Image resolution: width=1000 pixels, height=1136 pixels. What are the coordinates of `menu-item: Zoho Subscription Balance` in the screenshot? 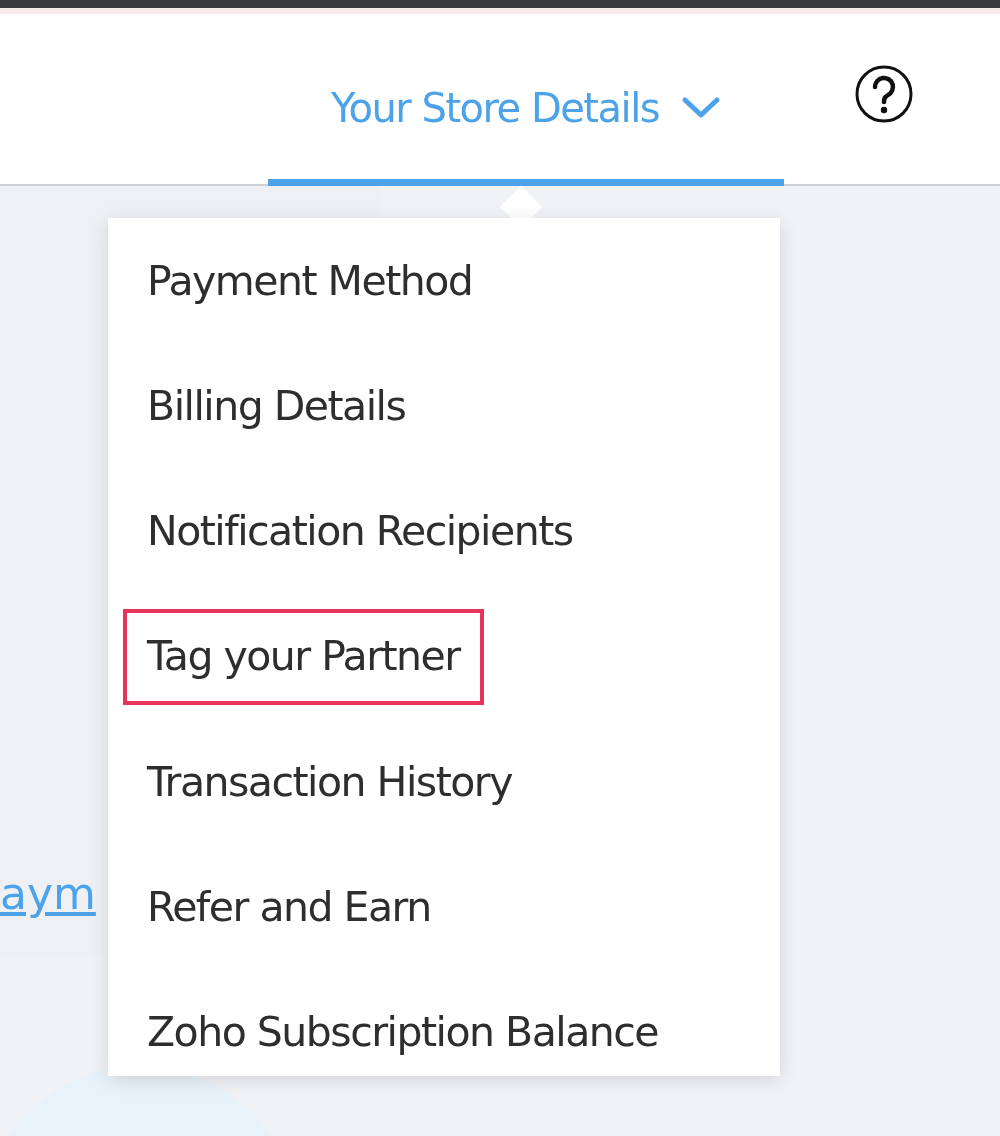 It's located at (403, 1032).